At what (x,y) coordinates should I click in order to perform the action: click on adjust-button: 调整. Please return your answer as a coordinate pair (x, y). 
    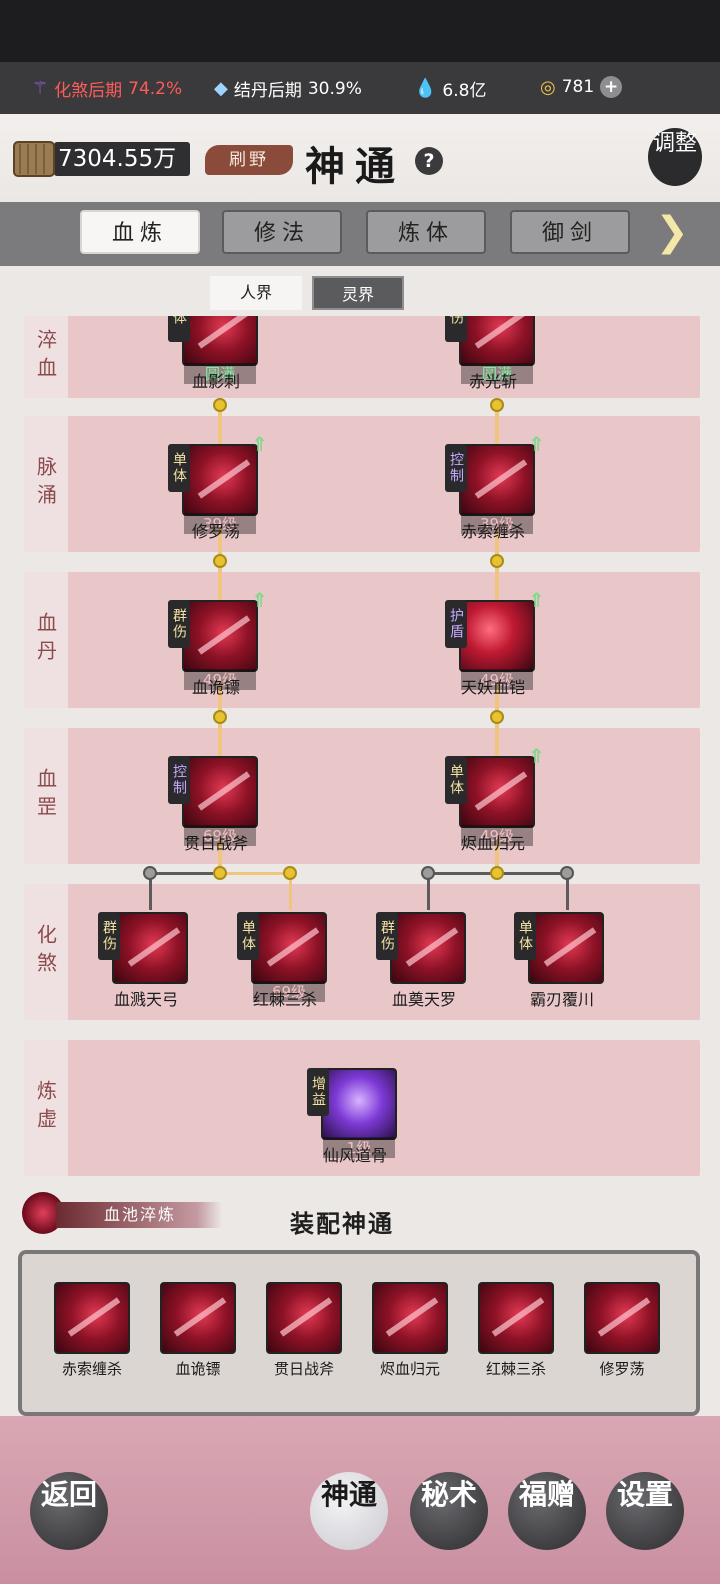
    Looking at the image, I should click on (675, 157).